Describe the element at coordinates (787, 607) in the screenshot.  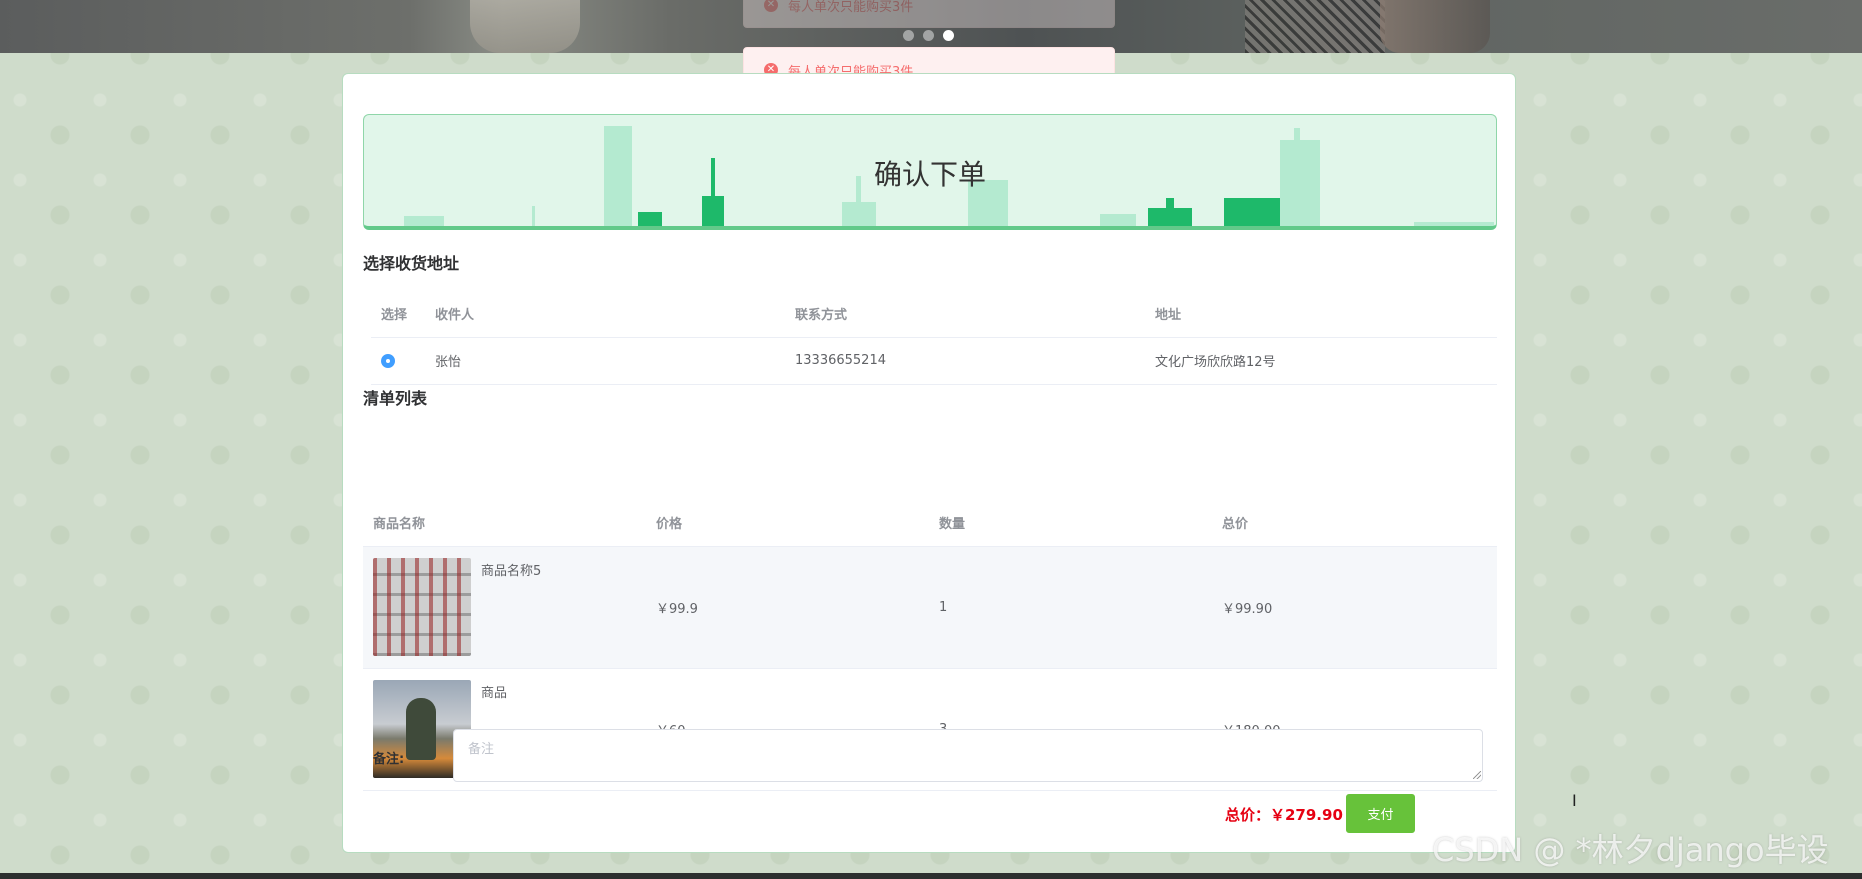
I see `price-cell: ￥99.9` at that location.